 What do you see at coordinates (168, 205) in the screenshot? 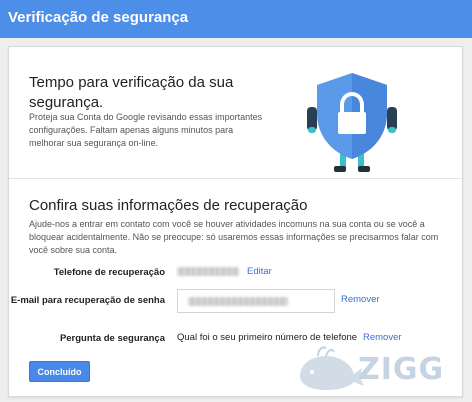
I see `recovery-title: Confira suas informações de recuperação` at bounding box center [168, 205].